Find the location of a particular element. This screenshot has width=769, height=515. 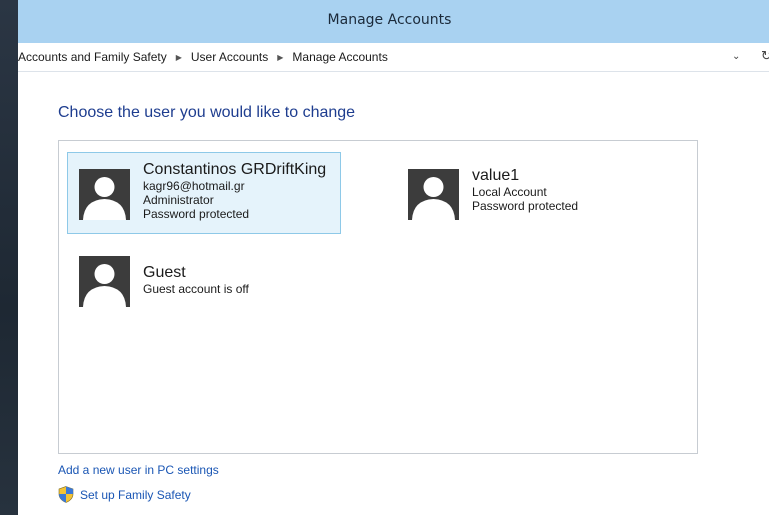

add-user-link: Add a new user in PC settings is located at coordinates (138, 470).